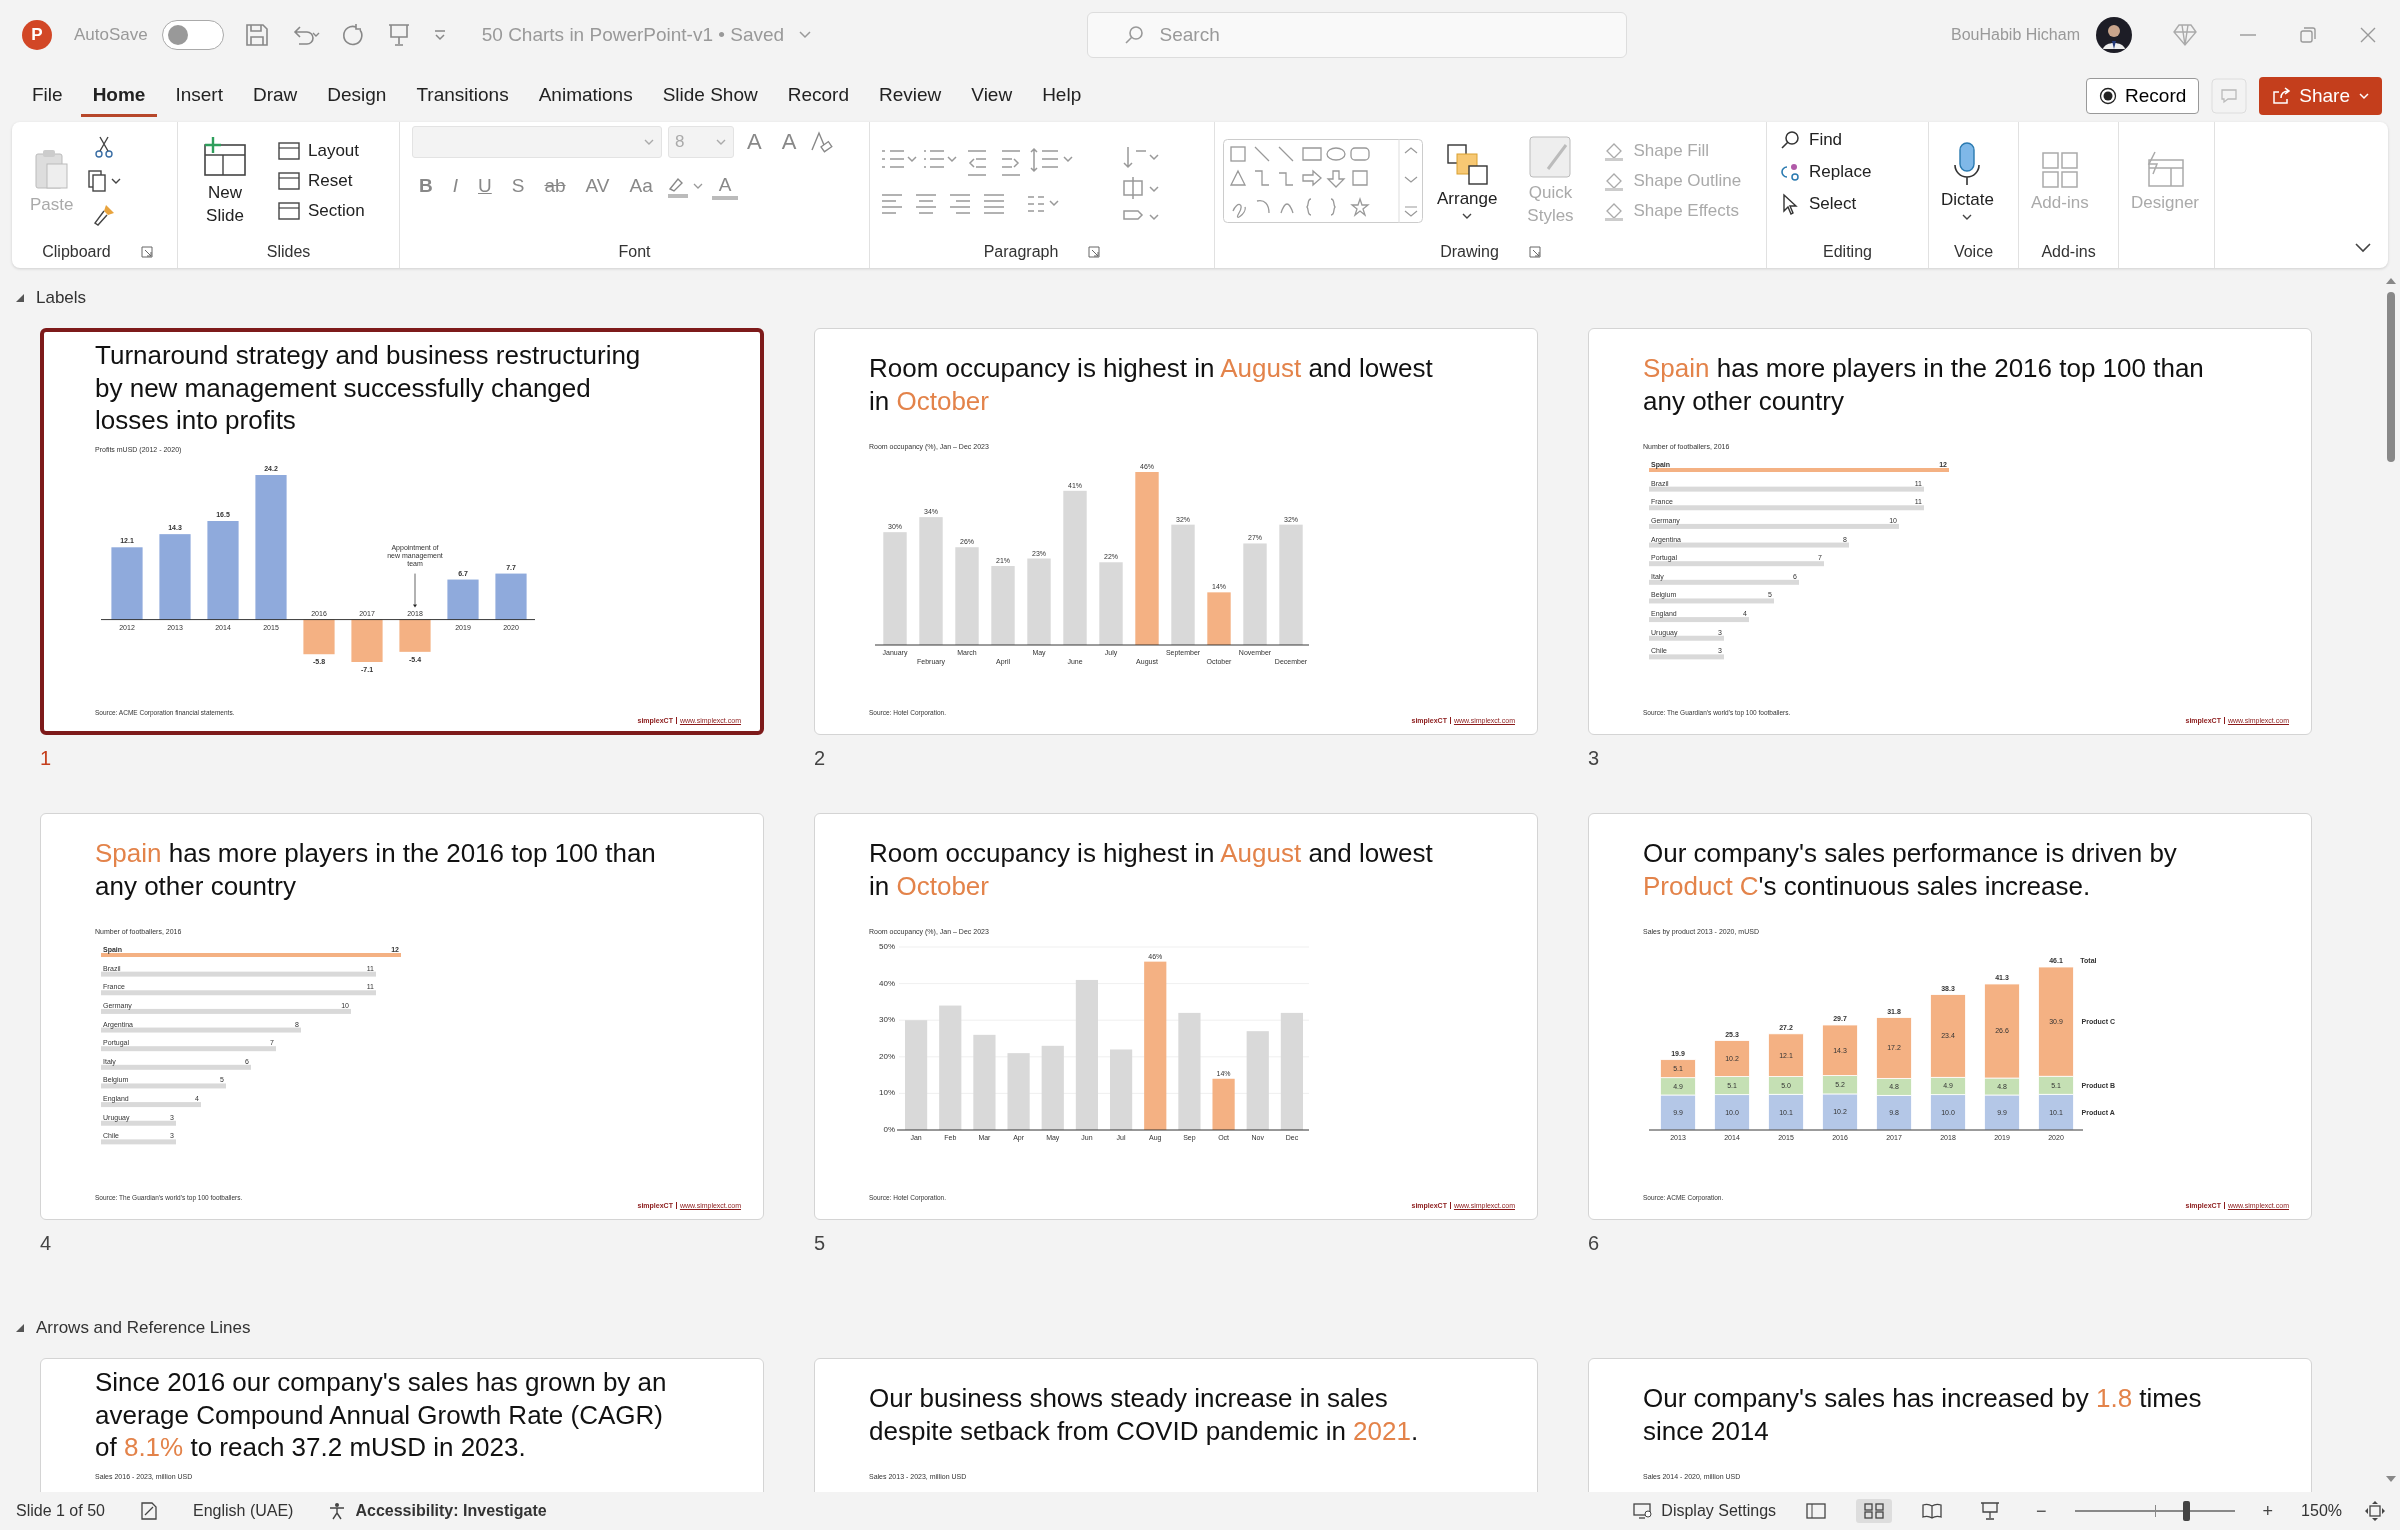  What do you see at coordinates (321, 211) in the screenshot?
I see `ribbon-button: Section` at bounding box center [321, 211].